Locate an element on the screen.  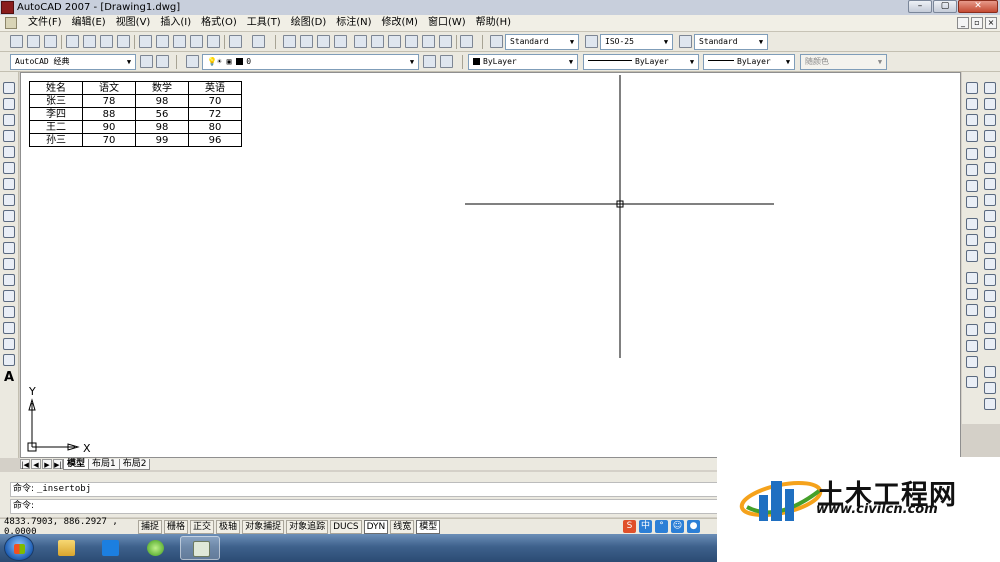
workspace-settings-icon is located at coordinates (146, 61).